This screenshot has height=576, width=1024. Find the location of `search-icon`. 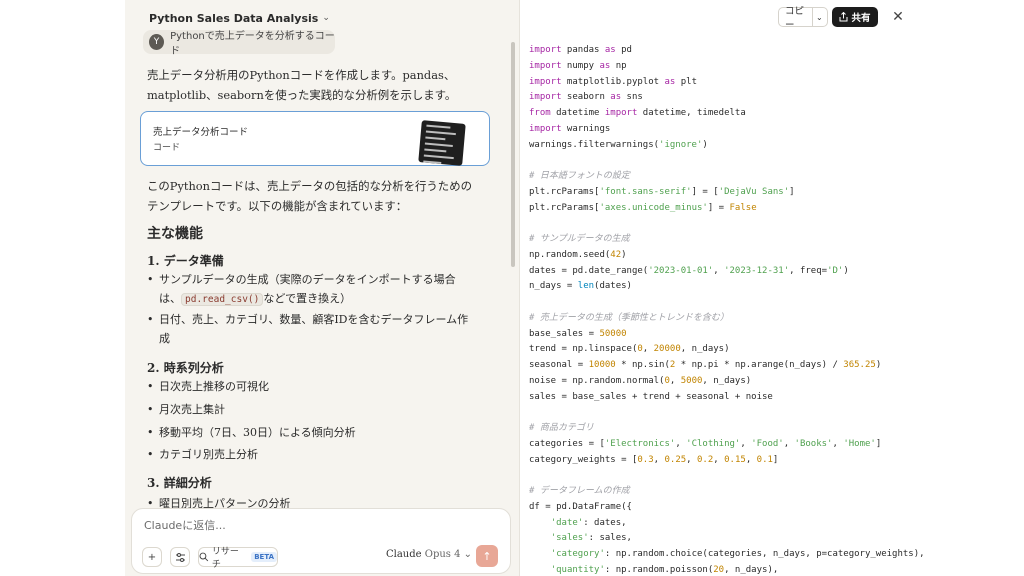

search-icon is located at coordinates (204, 557).